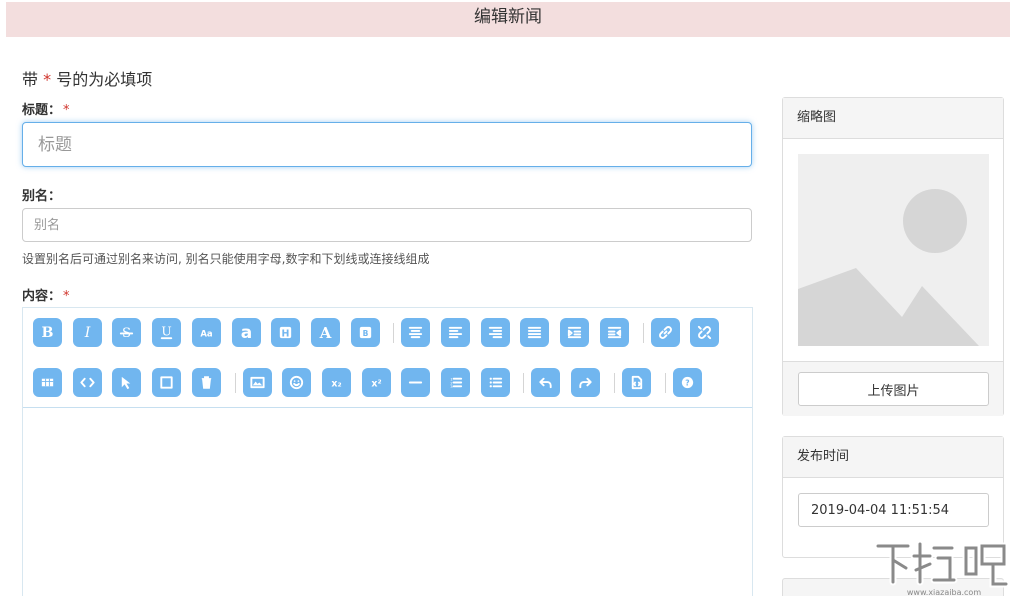 This screenshot has width=1010, height=596. What do you see at coordinates (893, 118) in the screenshot?
I see `thumbnail-panel-title: 缩略图` at bounding box center [893, 118].